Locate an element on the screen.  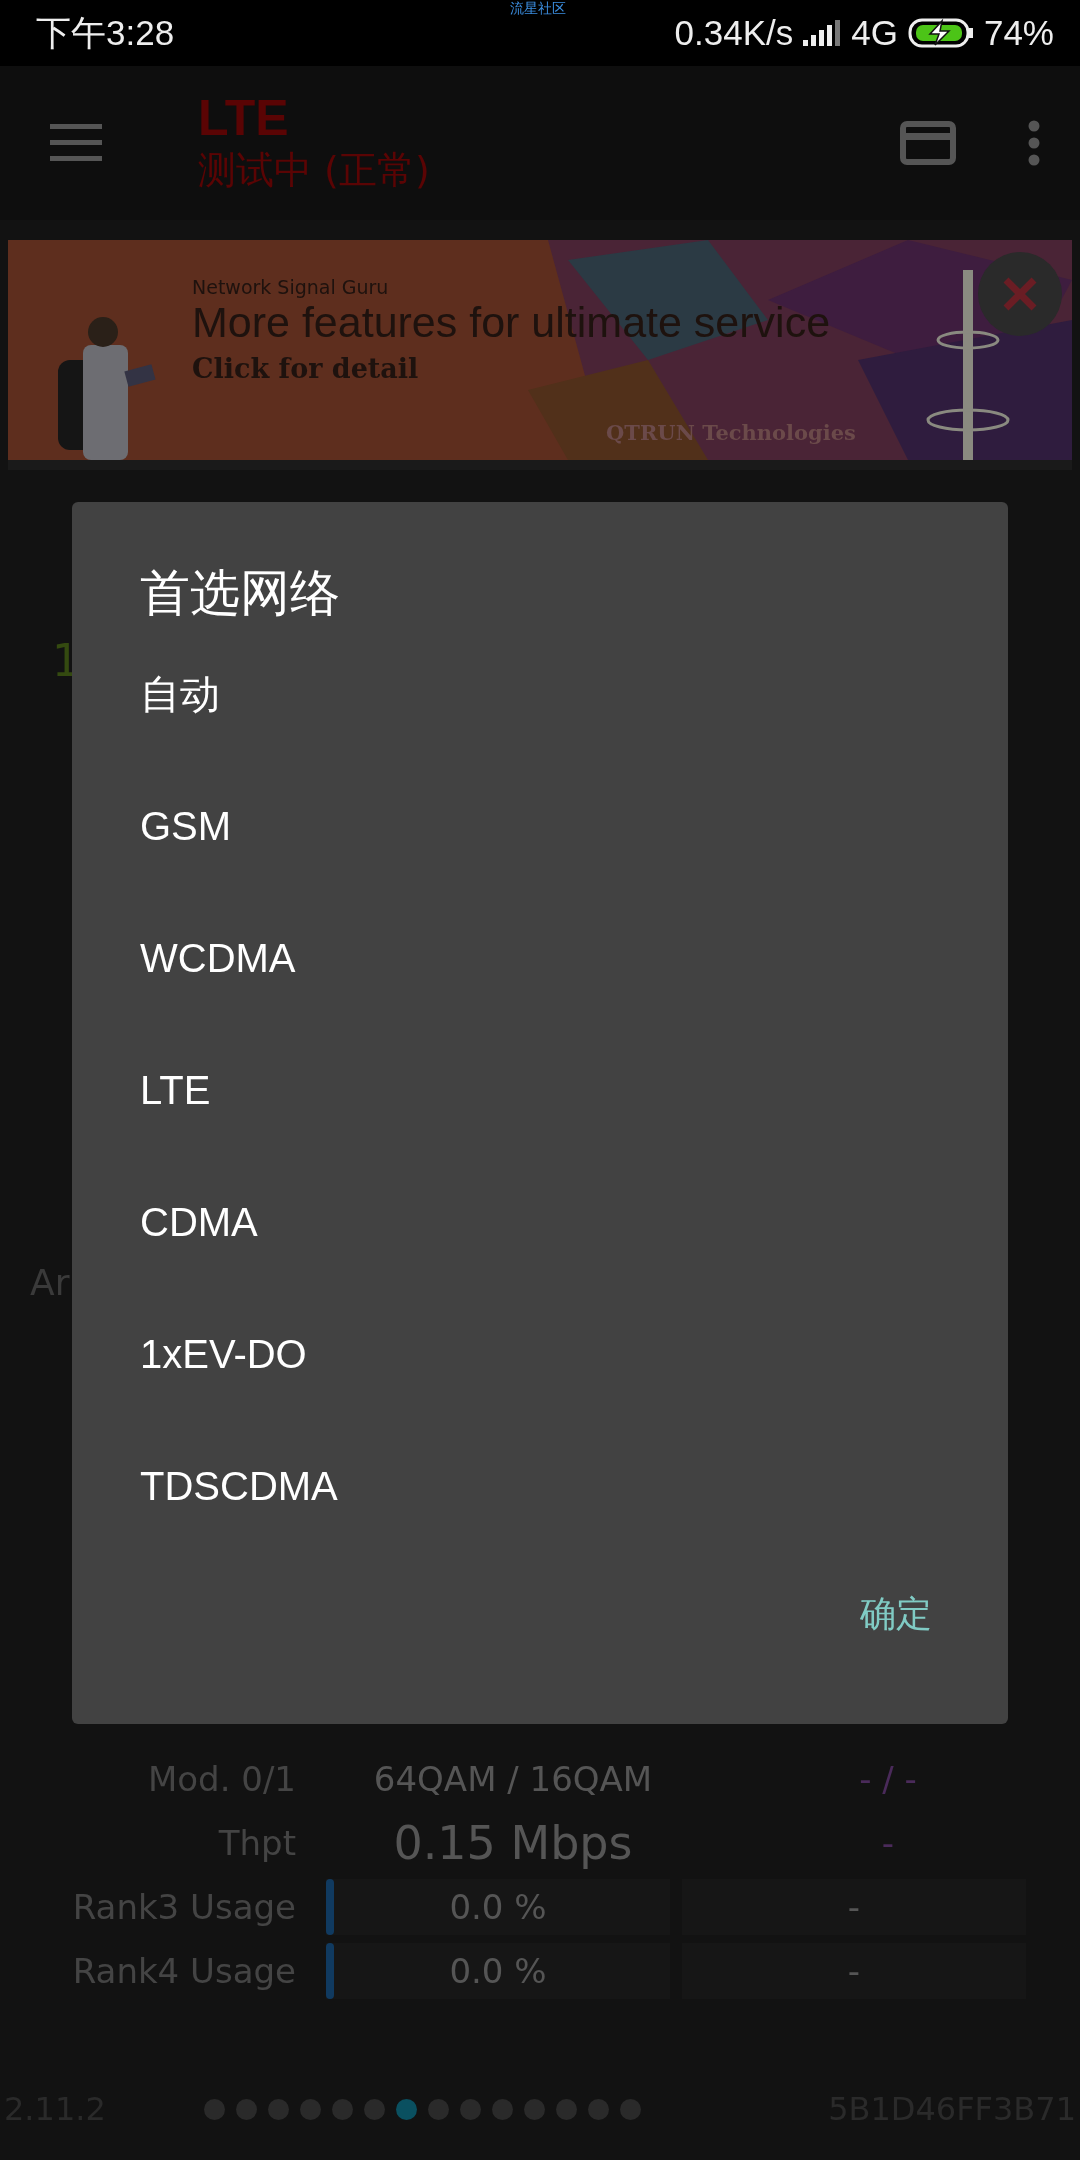
card-icon is located at coordinates (928, 143).